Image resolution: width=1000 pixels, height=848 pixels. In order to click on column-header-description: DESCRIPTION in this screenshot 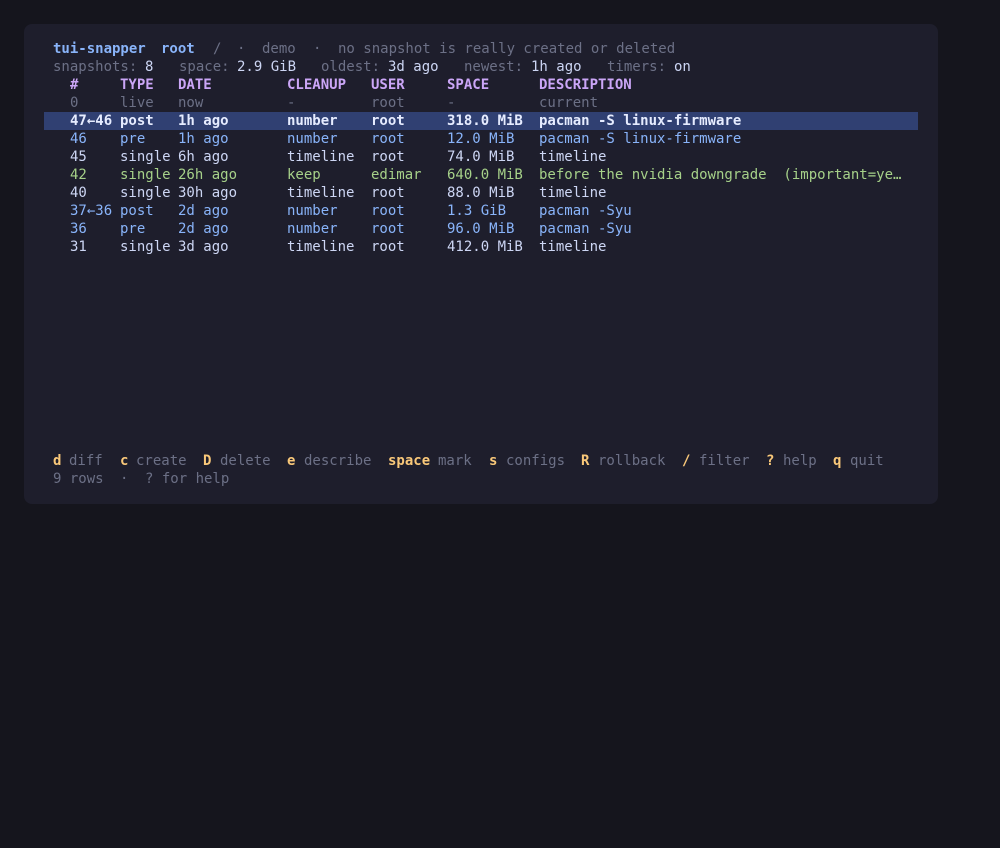, I will do `click(585, 85)`.